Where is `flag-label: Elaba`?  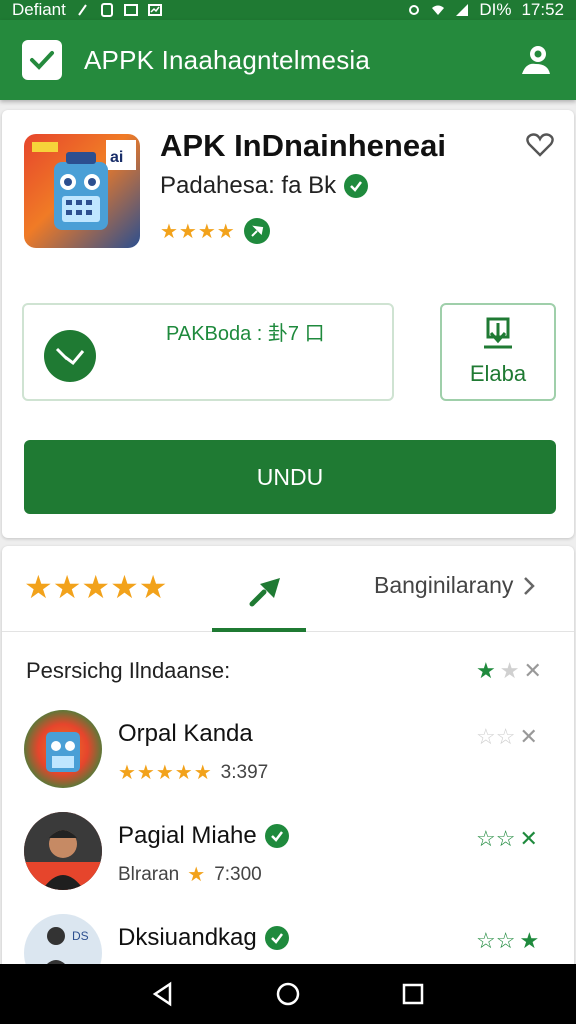
flag-label: Elaba is located at coordinates (498, 373).